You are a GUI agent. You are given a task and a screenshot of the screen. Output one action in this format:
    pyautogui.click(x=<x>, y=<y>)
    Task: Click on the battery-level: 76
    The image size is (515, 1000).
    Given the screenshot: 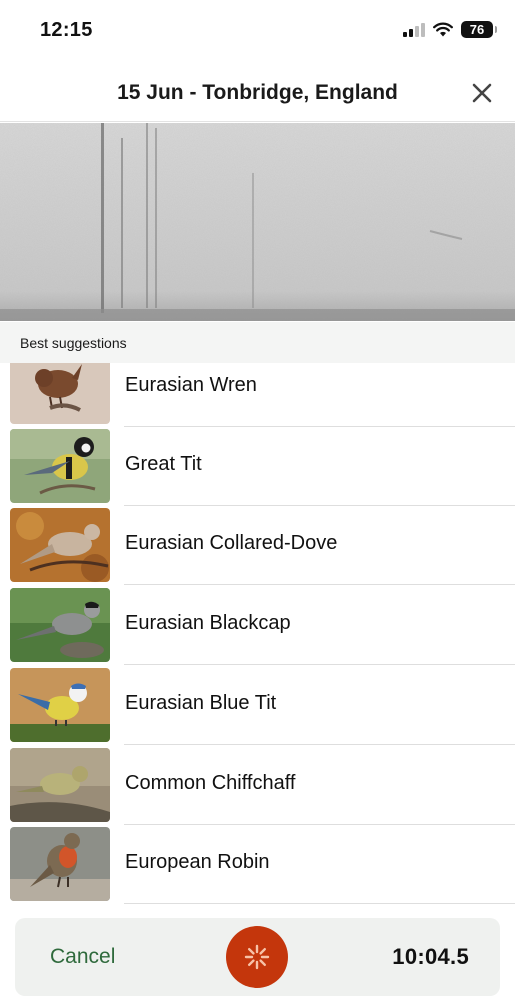 What is the action you would take?
    pyautogui.click(x=477, y=29)
    